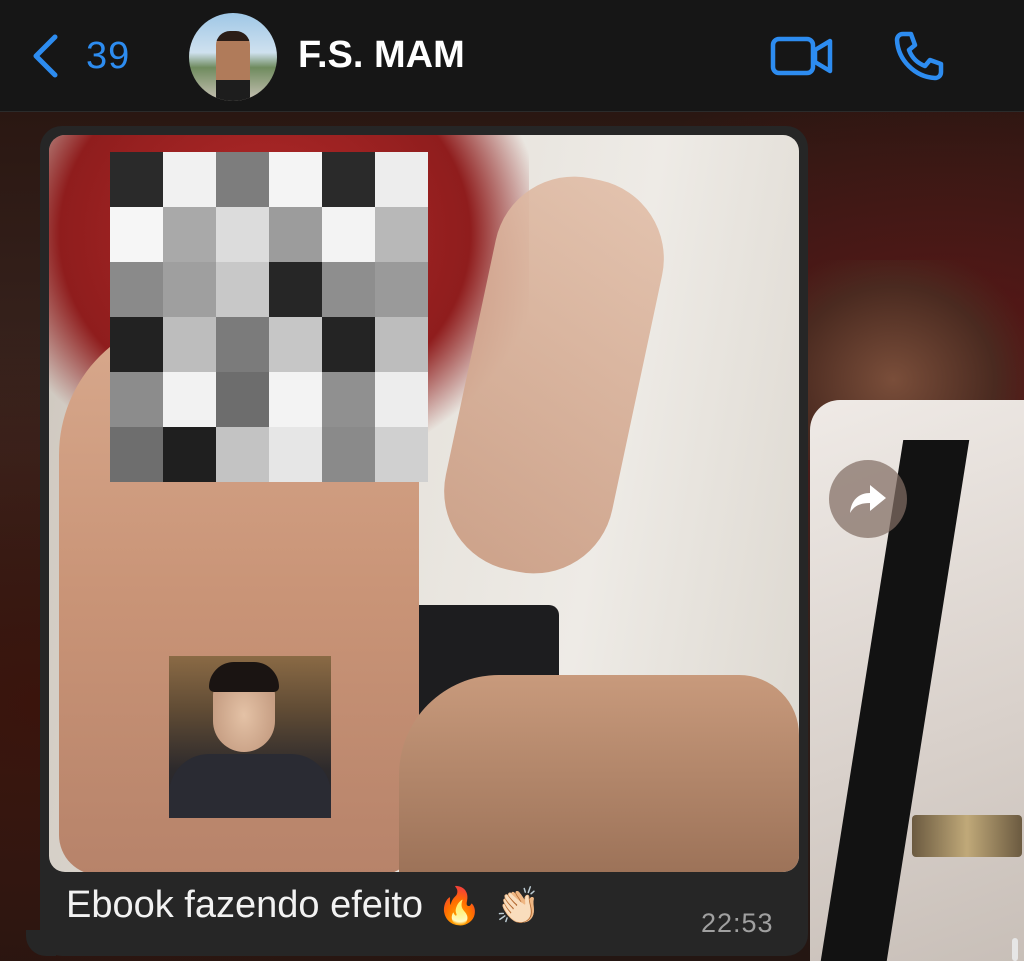 This screenshot has height=961, width=1024. What do you see at coordinates (802, 56) in the screenshot?
I see `video-call-icon` at bounding box center [802, 56].